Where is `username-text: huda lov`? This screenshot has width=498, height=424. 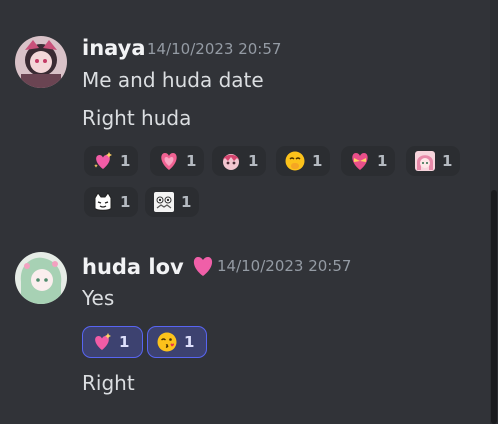 username-text: huda lov is located at coordinates (133, 267).